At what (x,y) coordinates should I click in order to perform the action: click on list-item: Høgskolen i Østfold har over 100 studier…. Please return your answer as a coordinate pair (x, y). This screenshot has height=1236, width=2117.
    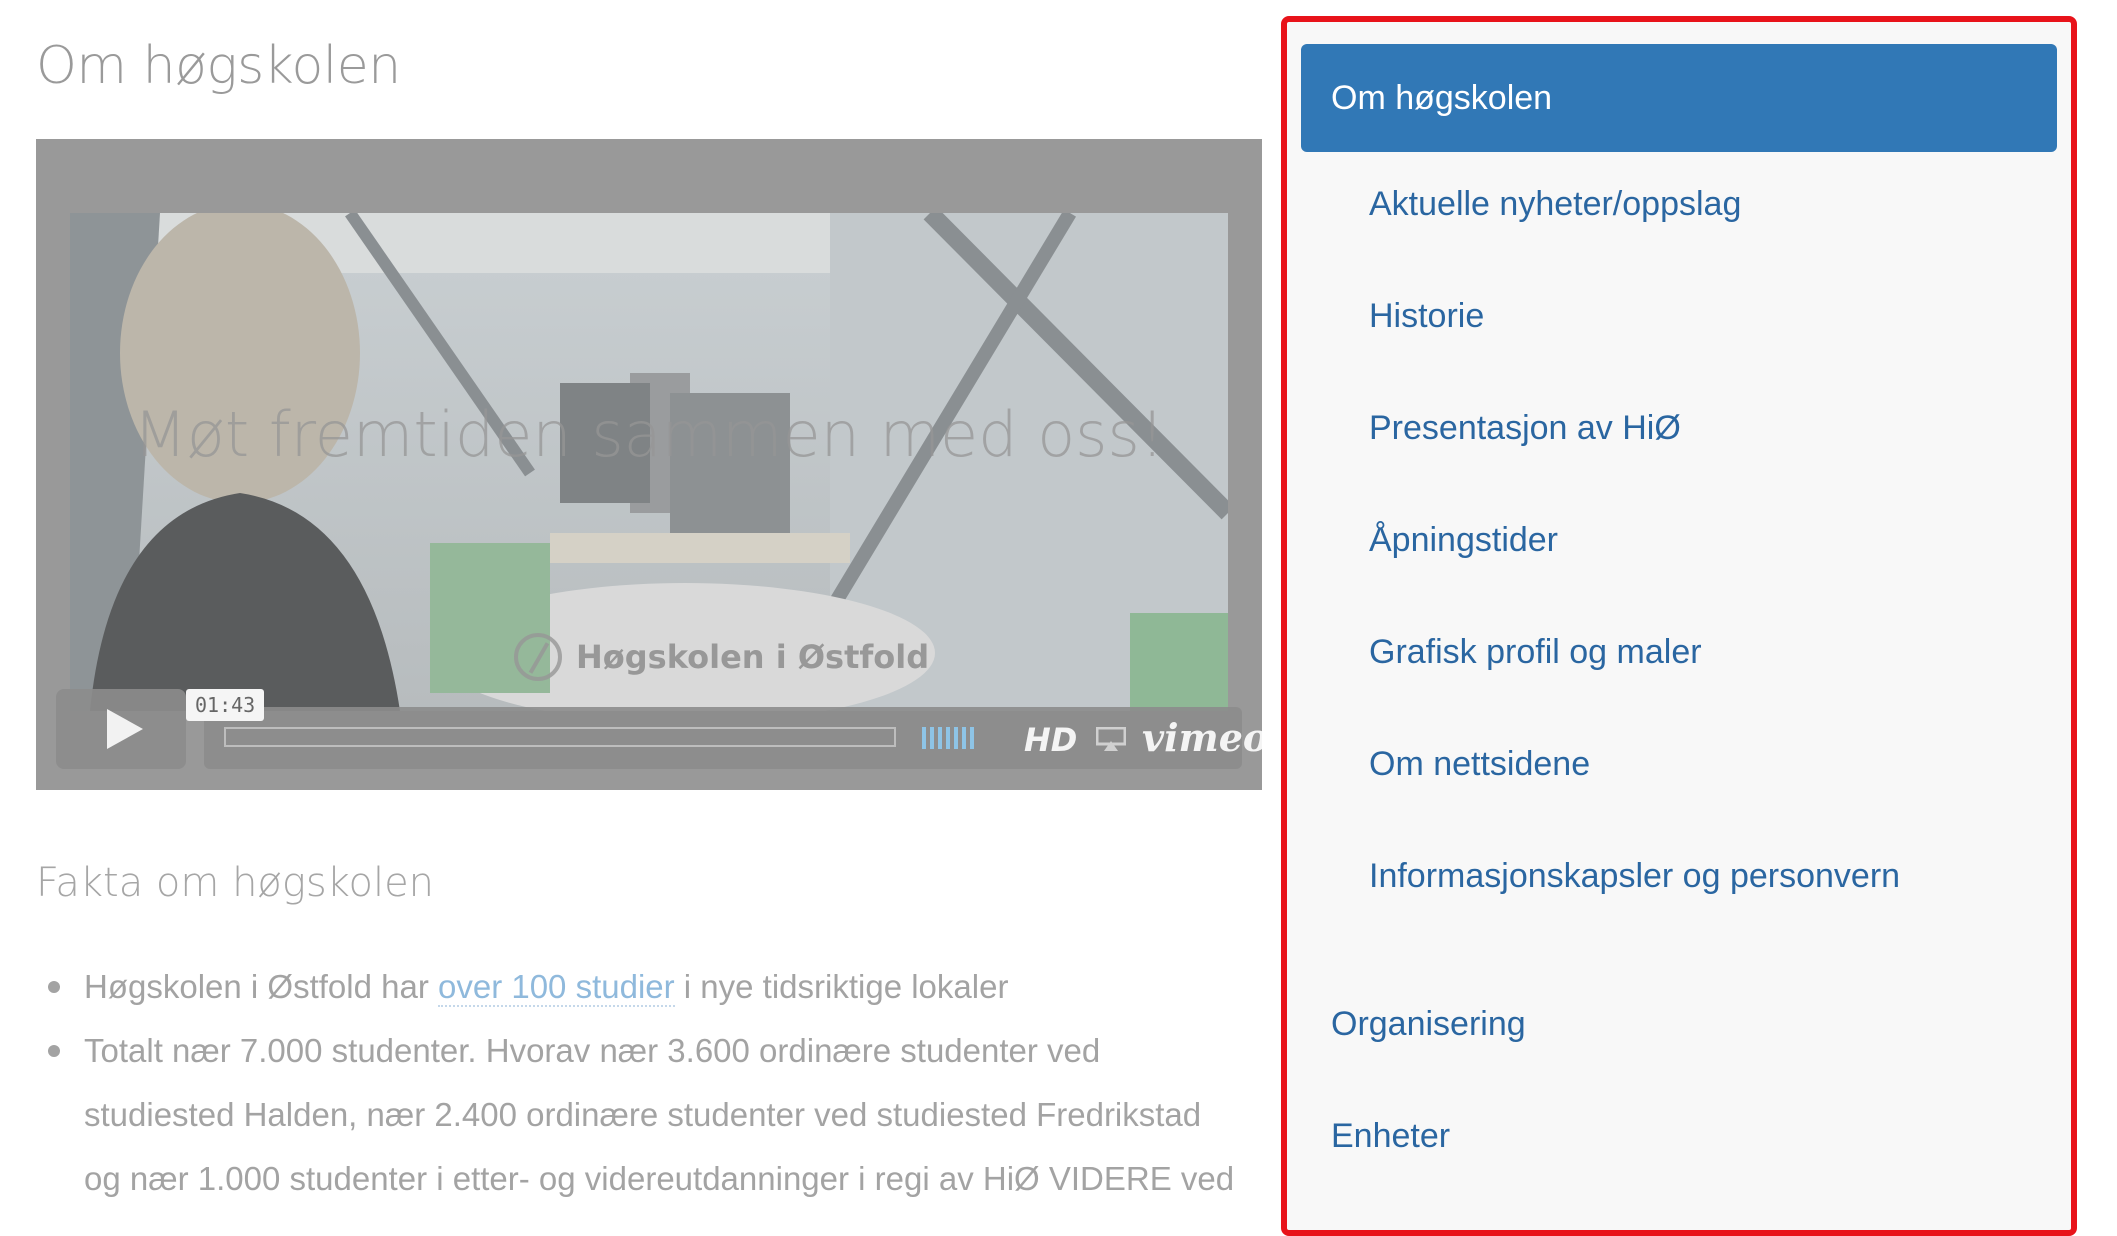
    Looking at the image, I should click on (641, 987).